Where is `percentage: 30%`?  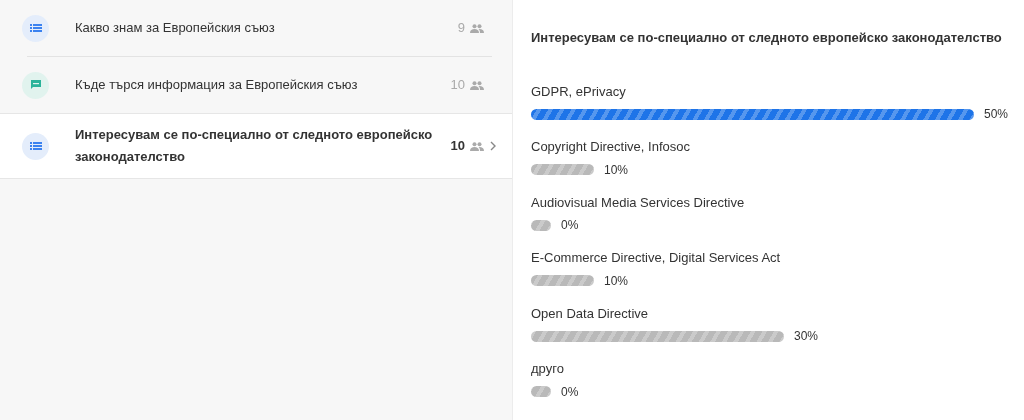 percentage: 30% is located at coordinates (806, 336).